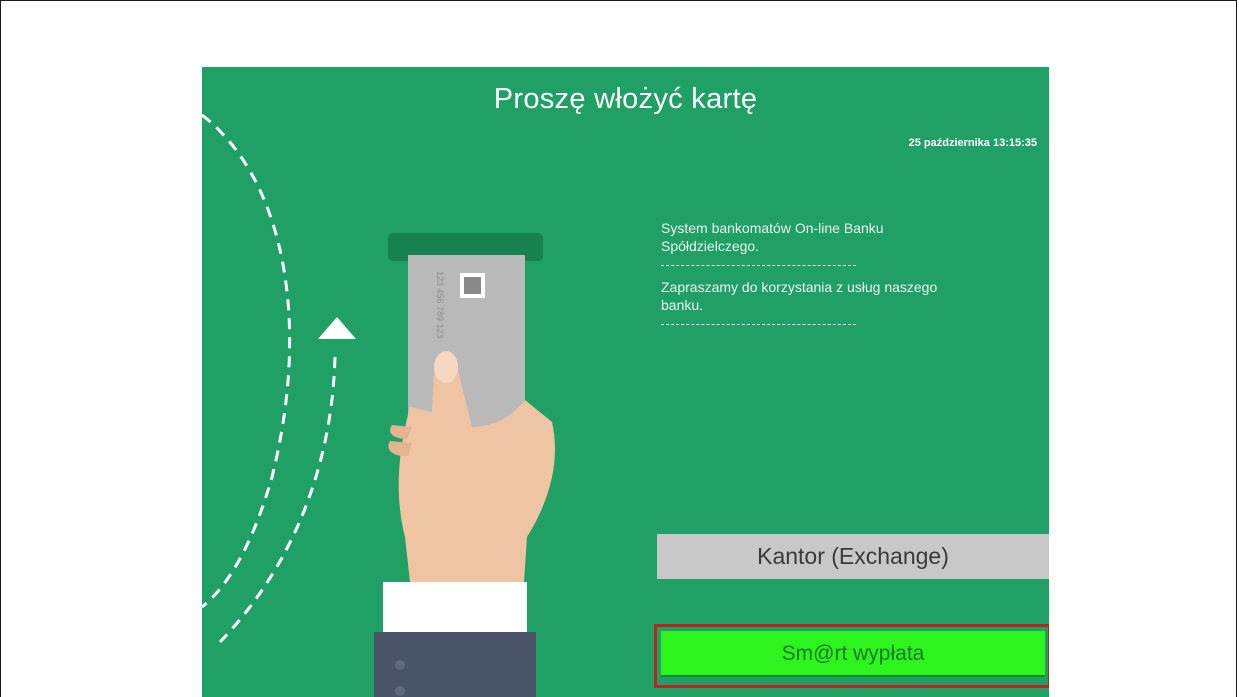  What do you see at coordinates (440, 305) in the screenshot?
I see `card-number-text: 123 456 789 123` at bounding box center [440, 305].